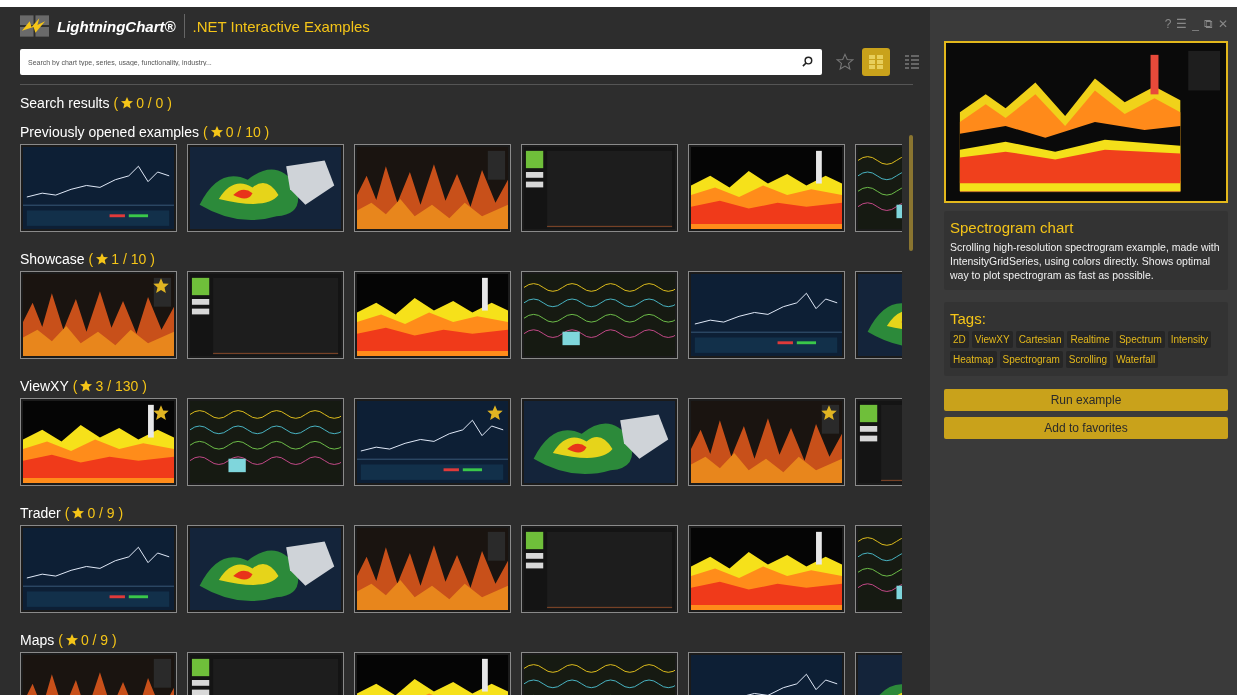 The image size is (1237, 695). What do you see at coordinates (959, 339) in the screenshot?
I see `tag-chip: 2D` at bounding box center [959, 339].